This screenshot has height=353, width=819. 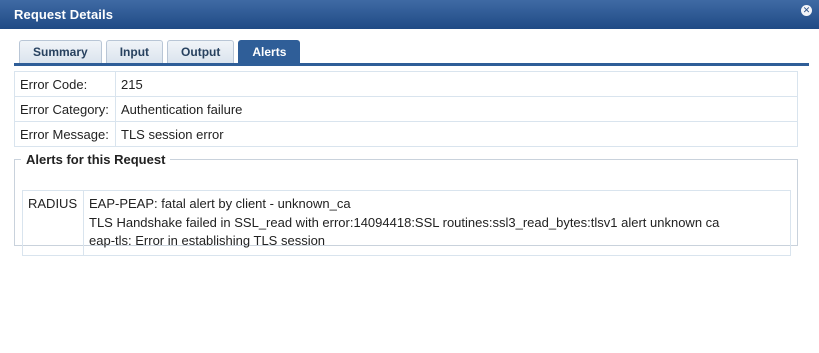 I want to click on dialog-title: Request Details, so click(x=64, y=14).